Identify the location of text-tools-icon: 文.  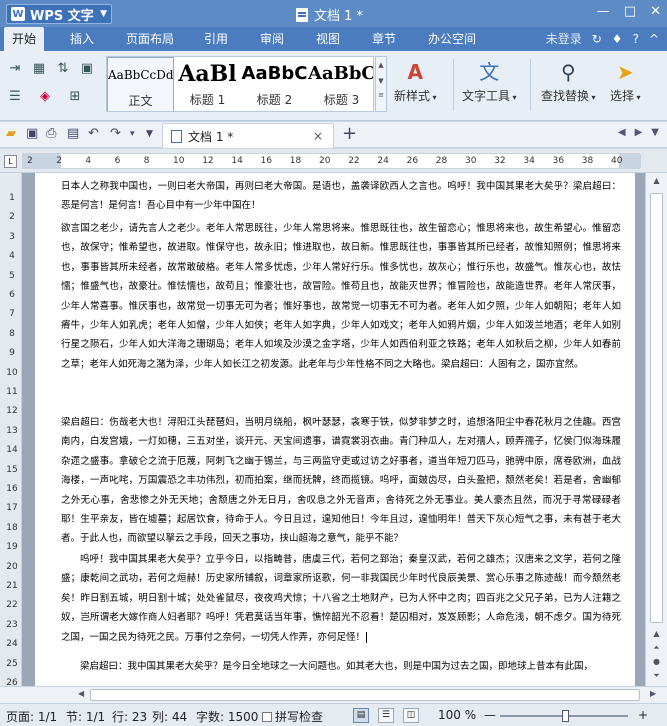
(489, 72).